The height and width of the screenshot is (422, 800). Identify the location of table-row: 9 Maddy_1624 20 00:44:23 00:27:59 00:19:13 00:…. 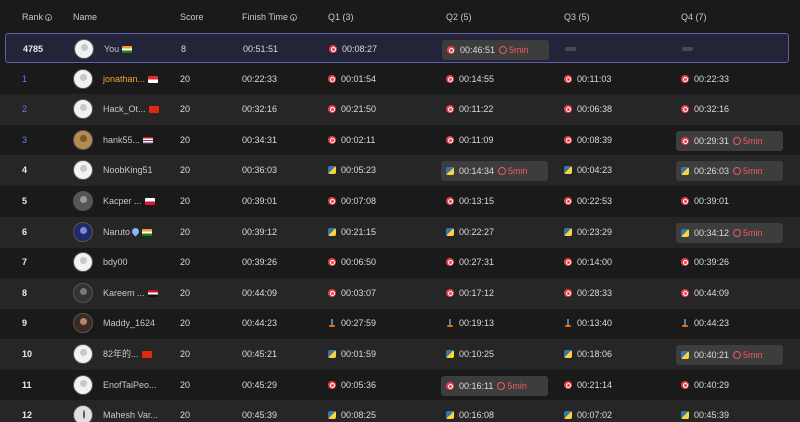
(400, 323).